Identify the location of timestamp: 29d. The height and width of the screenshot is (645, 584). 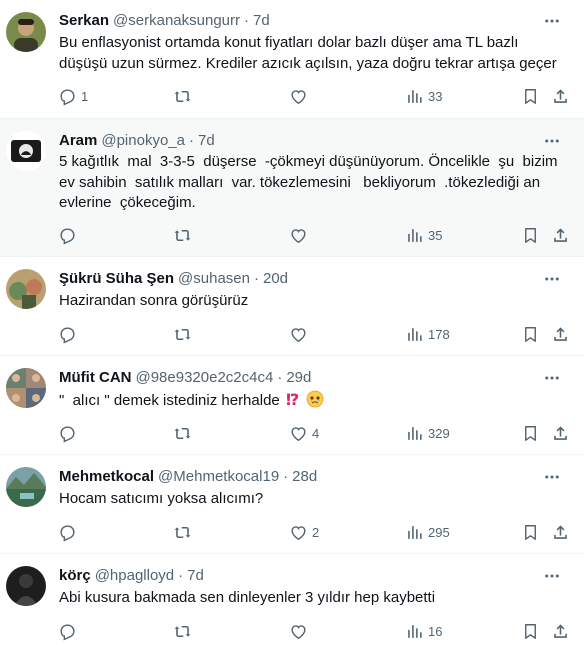
(298, 378).